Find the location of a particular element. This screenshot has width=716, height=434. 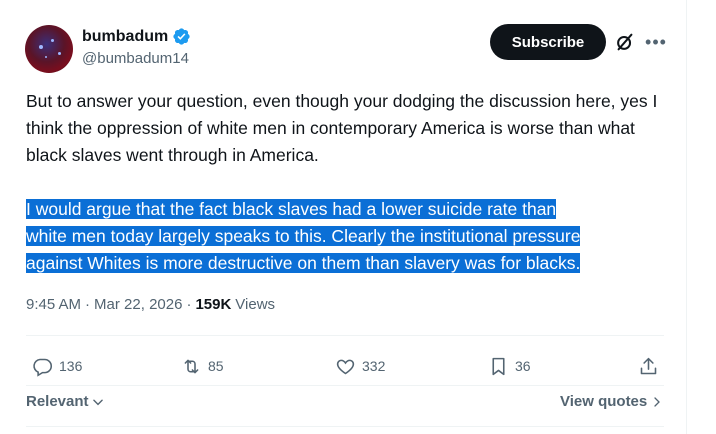

repost-icon is located at coordinates (191, 366).